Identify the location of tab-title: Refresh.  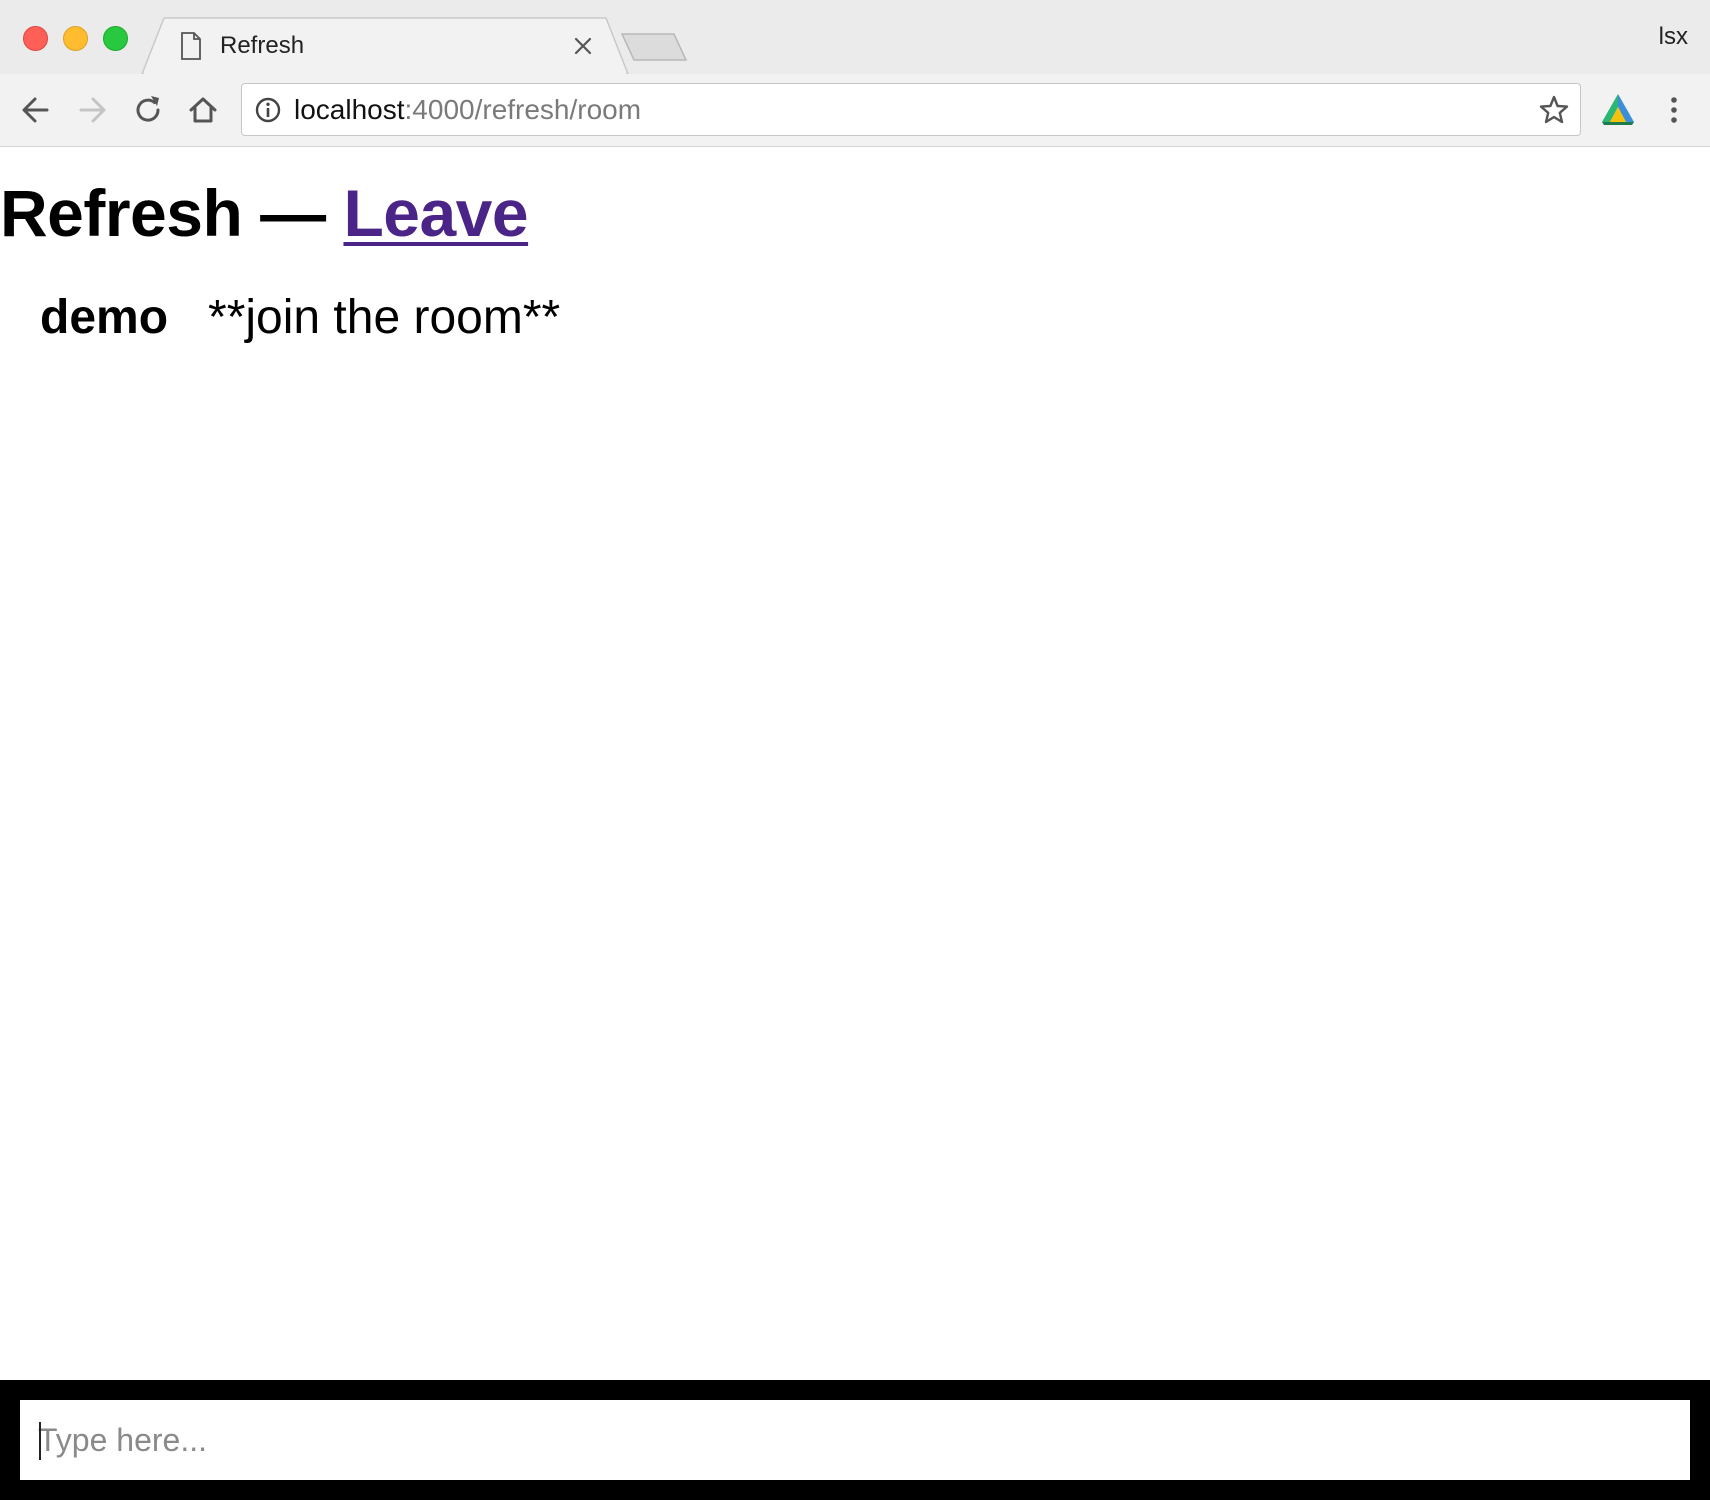
(262, 45).